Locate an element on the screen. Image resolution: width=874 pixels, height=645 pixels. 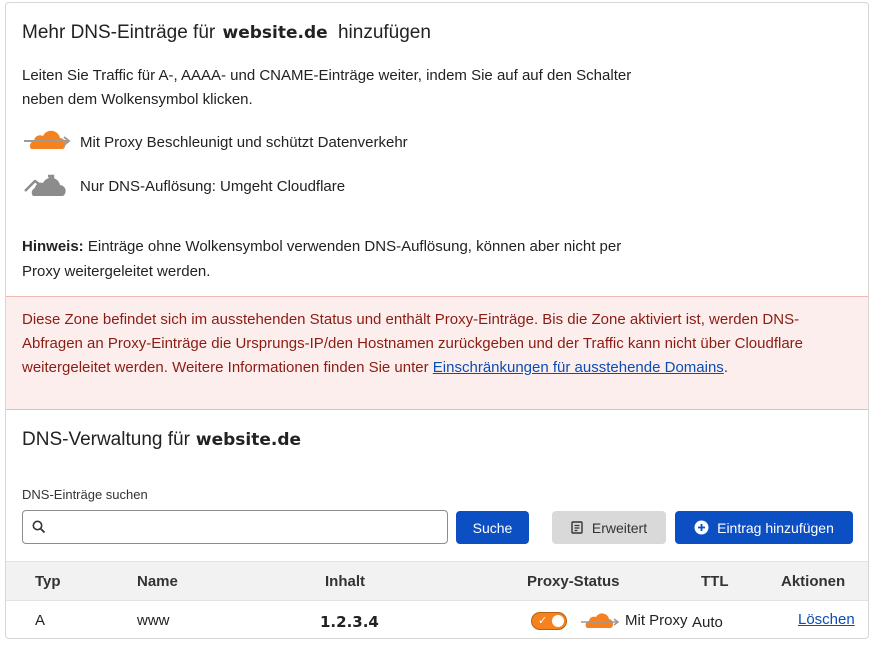
orange-cloud-proxied-icon is located at coordinates (51, 142).